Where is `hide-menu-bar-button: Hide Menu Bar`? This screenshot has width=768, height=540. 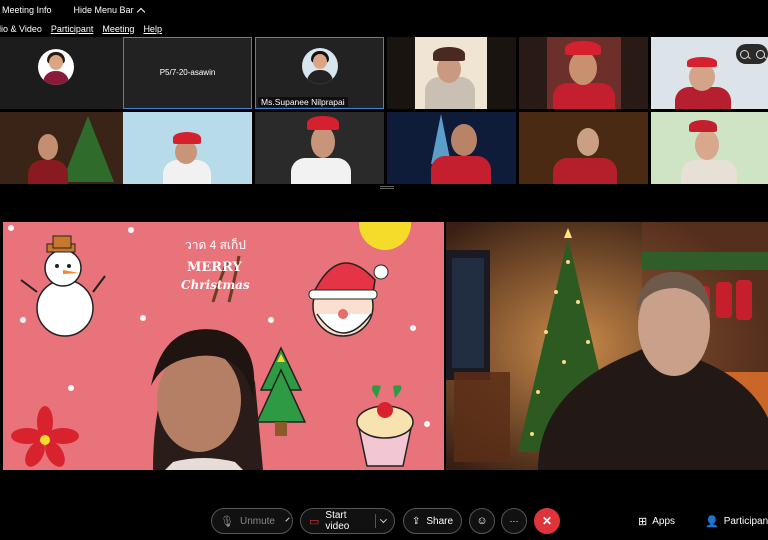
hide-menu-bar-button: Hide Menu Bar is located at coordinates (109, 10).